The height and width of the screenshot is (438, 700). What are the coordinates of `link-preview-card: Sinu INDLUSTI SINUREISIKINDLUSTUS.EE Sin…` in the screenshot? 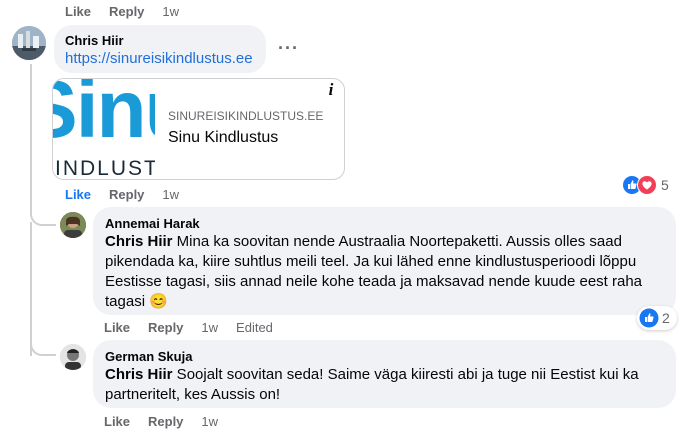 It's located at (198, 129).